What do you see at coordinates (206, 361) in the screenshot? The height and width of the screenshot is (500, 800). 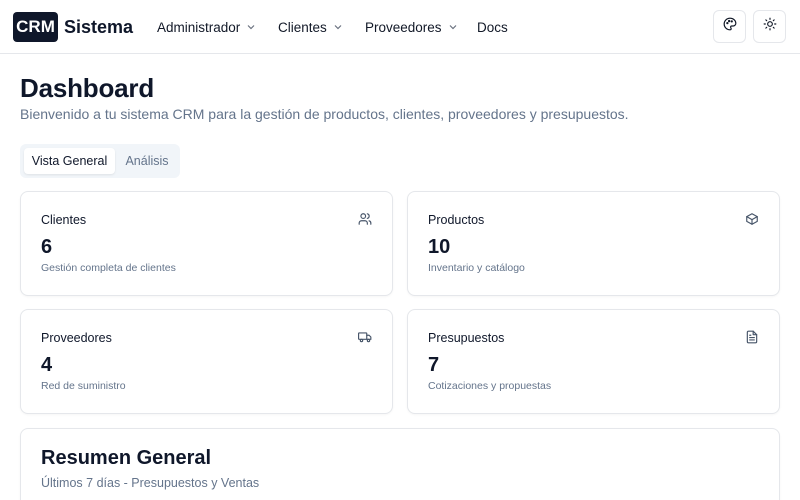 I see `card-proveedores: Proveedores 4 Red de suministro` at bounding box center [206, 361].